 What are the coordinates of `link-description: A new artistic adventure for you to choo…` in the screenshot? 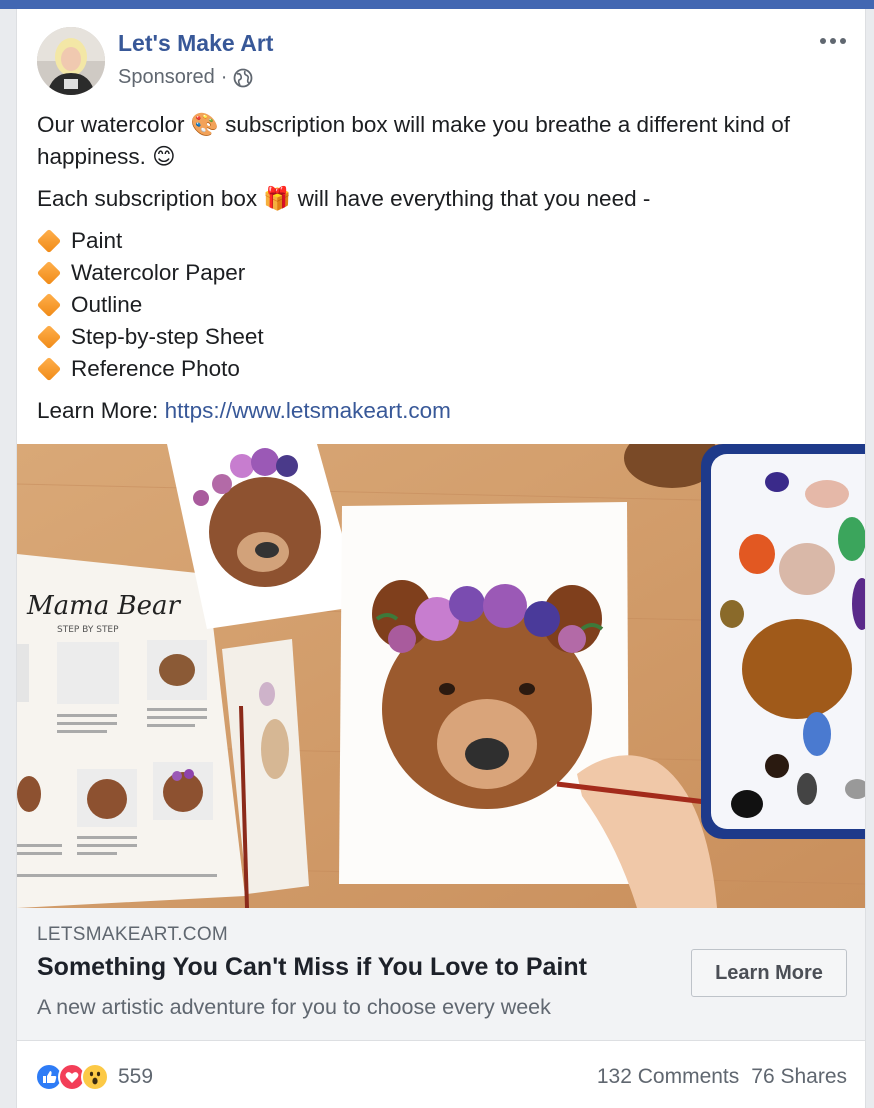 It's located at (294, 1007).